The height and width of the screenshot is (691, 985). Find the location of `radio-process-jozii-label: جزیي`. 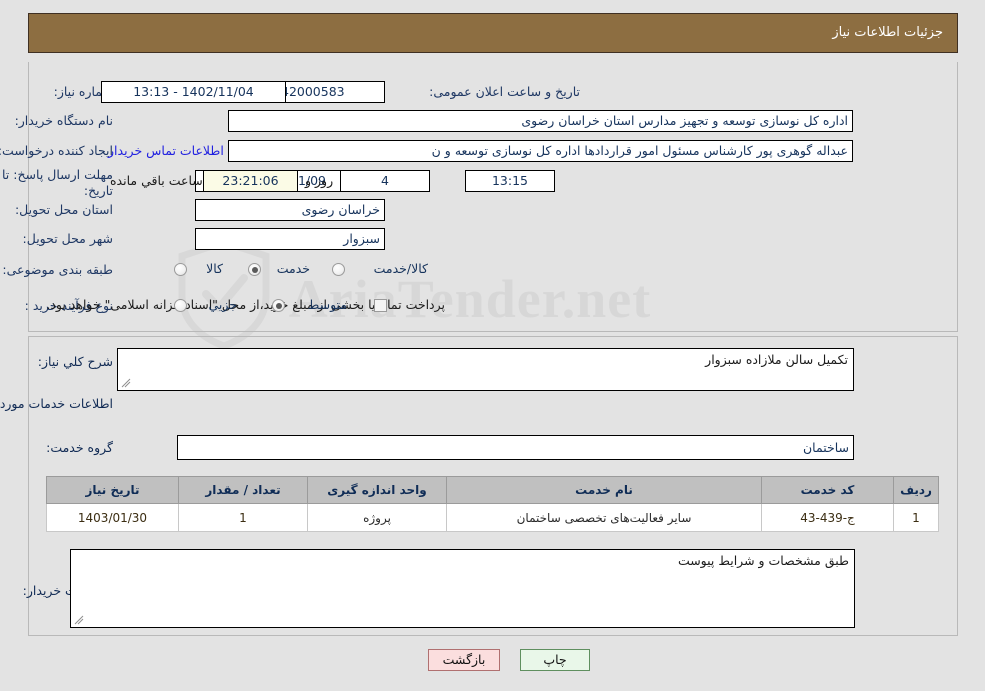

radio-process-jozii-label: جزیي is located at coordinates (222, 304).